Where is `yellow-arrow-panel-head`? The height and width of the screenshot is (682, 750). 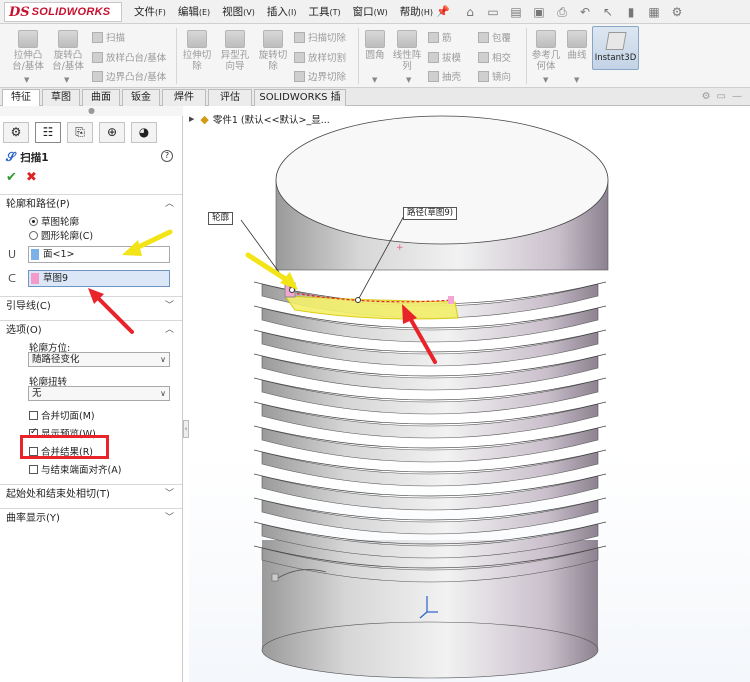 yellow-arrow-panel-head is located at coordinates (132, 248).